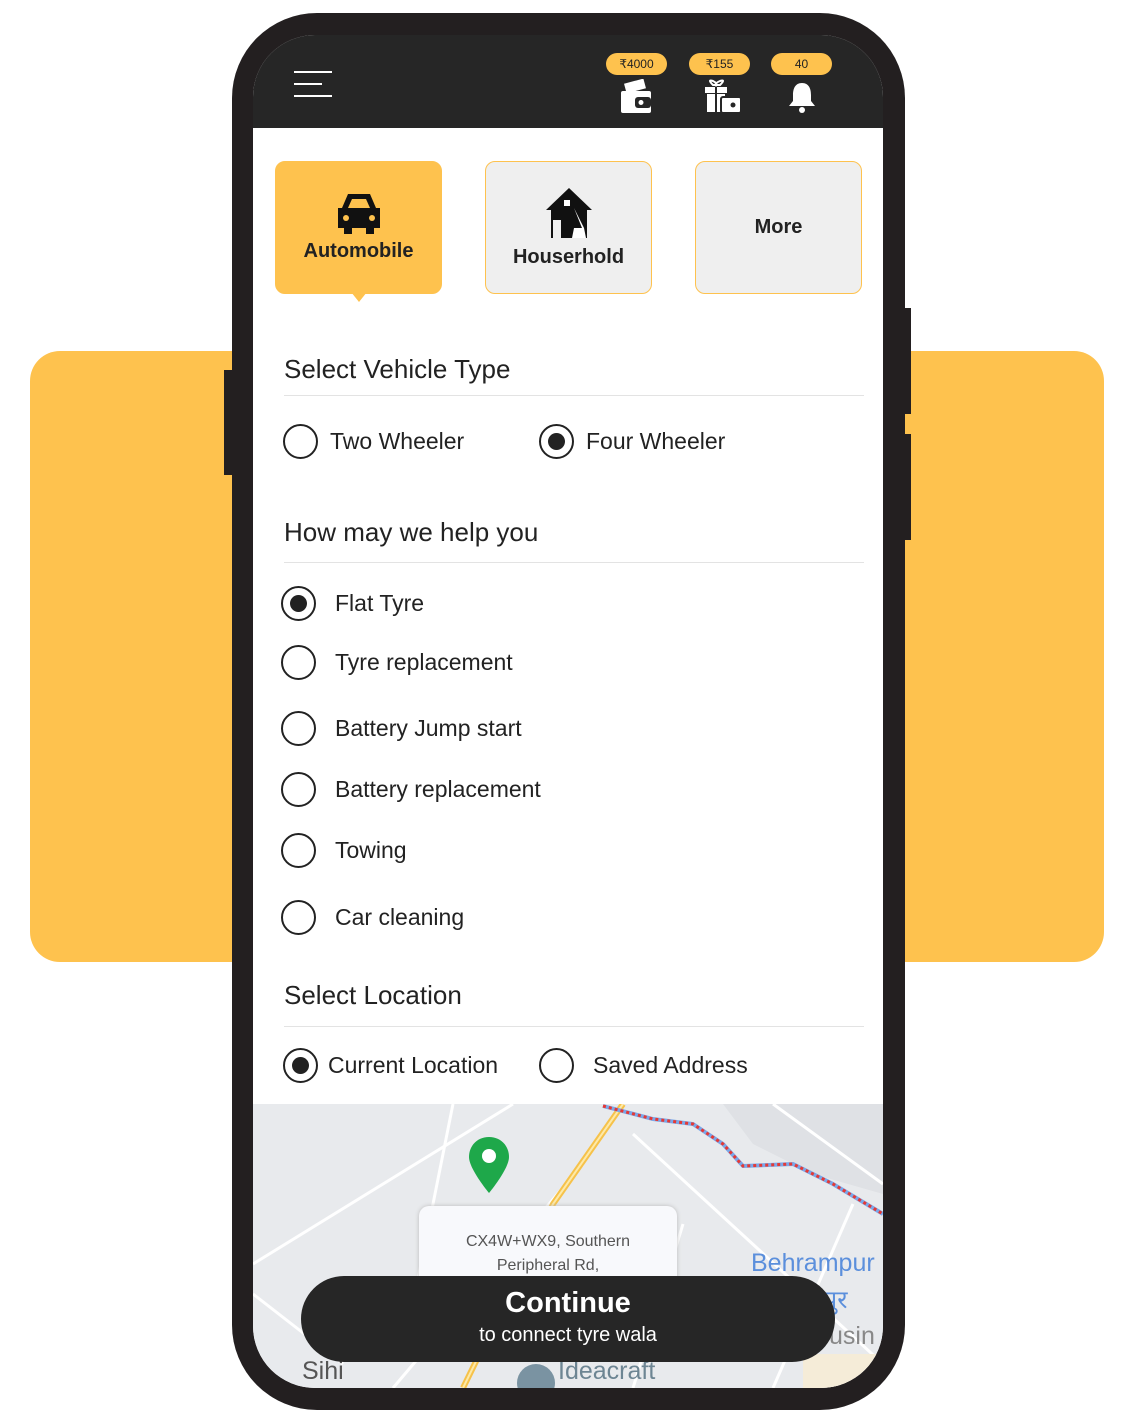 This screenshot has width=1134, height=1428. What do you see at coordinates (813, 1263) in the screenshot?
I see `map-label: Behrampur` at bounding box center [813, 1263].